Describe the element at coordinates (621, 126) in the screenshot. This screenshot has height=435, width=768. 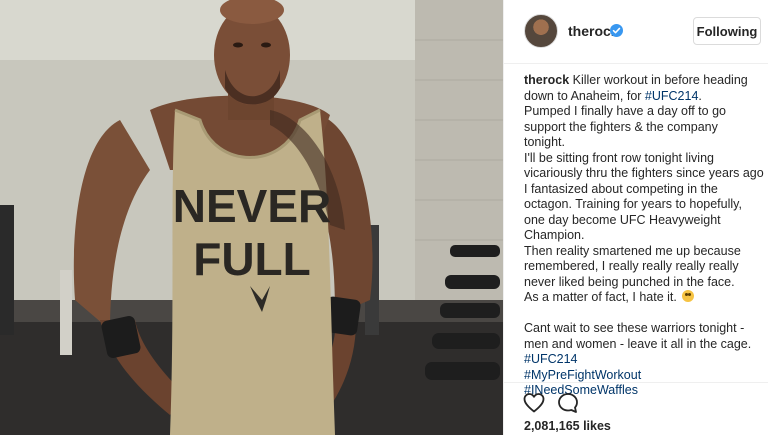
I see `caption-line: support the fighters & the company` at that location.